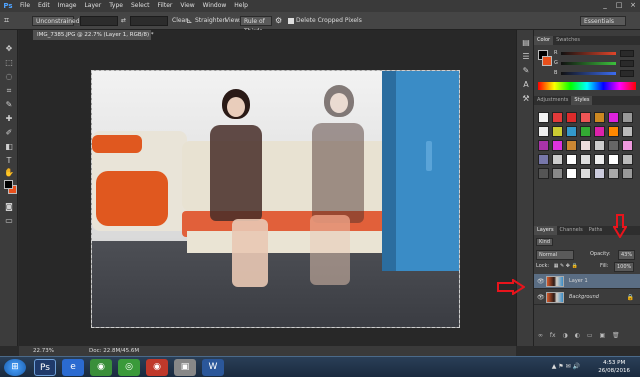 The height and width of the screenshot is (377, 640). I want to click on foreground-color-swatch, so click(8, 184).